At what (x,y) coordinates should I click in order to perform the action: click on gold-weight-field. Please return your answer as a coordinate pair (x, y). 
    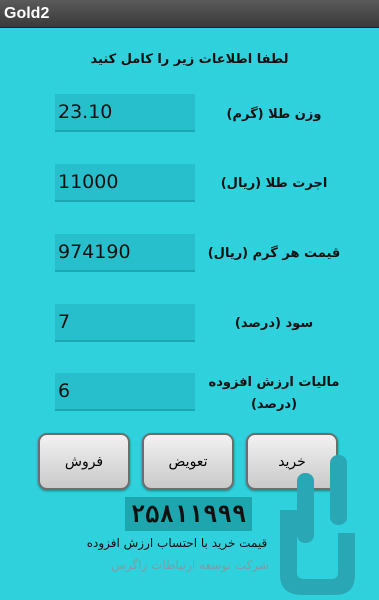
    Looking at the image, I should click on (125, 113).